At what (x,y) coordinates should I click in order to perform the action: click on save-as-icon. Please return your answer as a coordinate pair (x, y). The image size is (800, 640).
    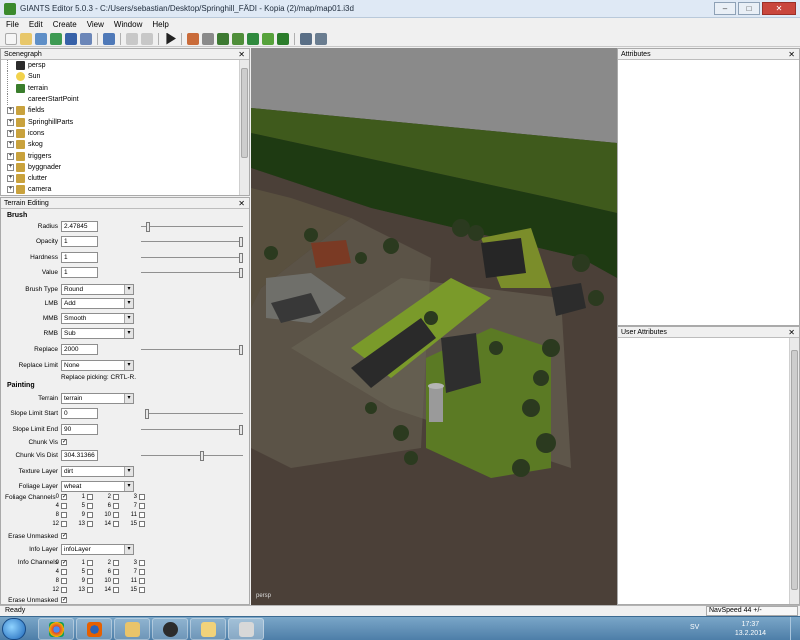
    Looking at the image, I should click on (86, 38).